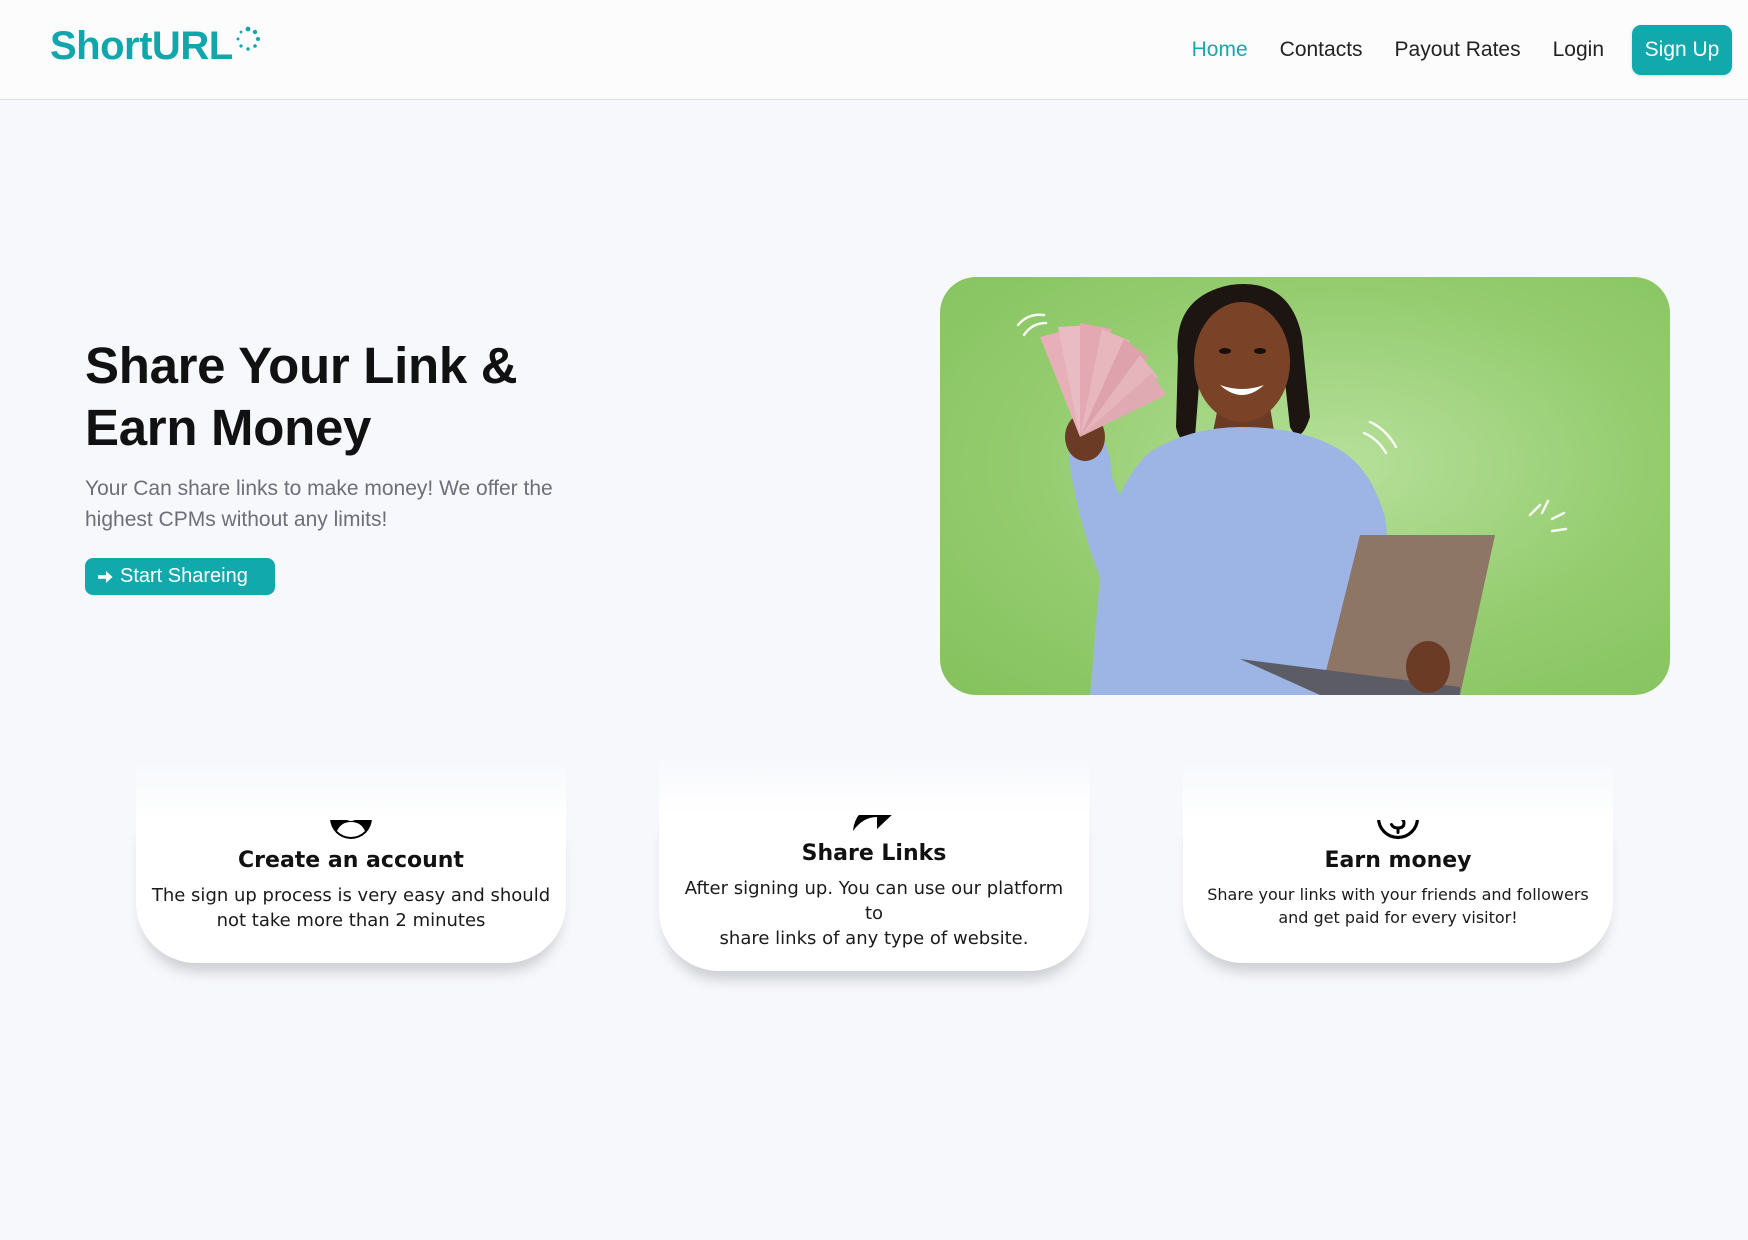  Describe the element at coordinates (1682, 50) in the screenshot. I see `signup-button: Sign Up` at that location.